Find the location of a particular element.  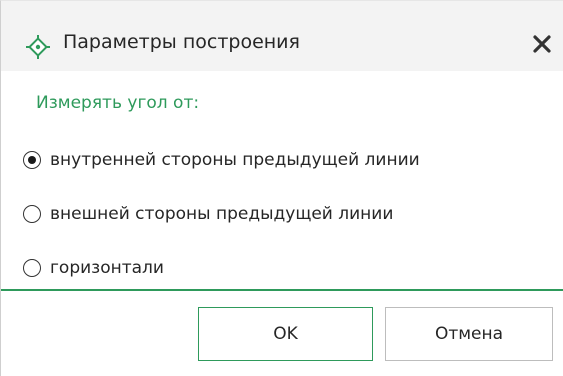

dialog-title: Параметры построения is located at coordinates (181, 42).